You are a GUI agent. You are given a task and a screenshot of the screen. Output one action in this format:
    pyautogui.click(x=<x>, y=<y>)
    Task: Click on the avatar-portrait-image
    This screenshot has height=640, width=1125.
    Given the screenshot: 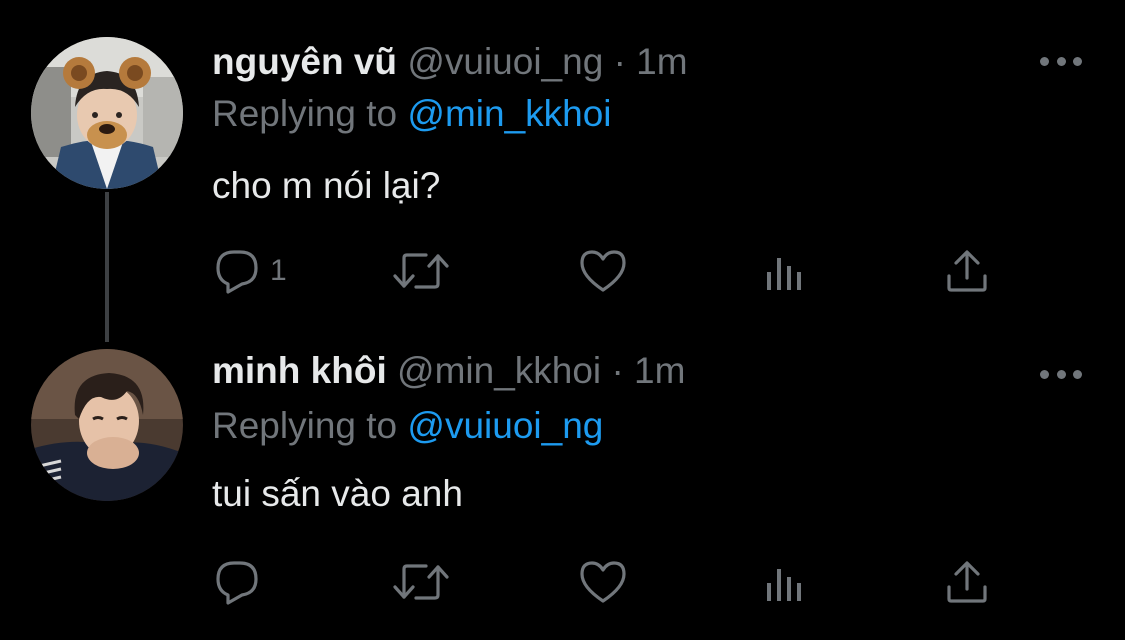 What is the action you would take?
    pyautogui.click(x=107, y=425)
    